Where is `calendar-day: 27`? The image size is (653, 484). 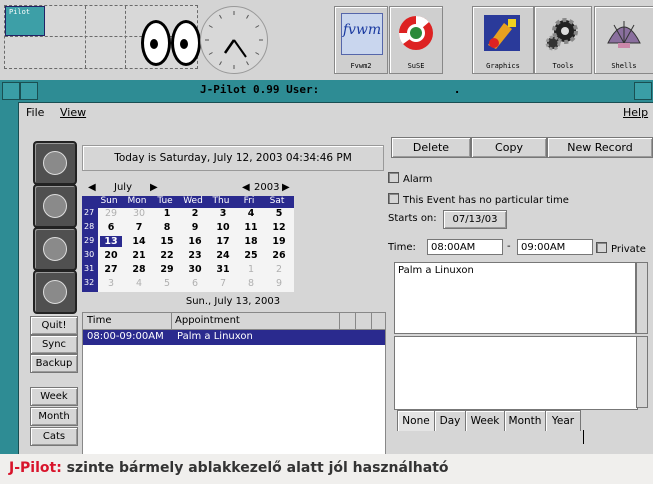
calendar-day: 27 is located at coordinates (111, 269).